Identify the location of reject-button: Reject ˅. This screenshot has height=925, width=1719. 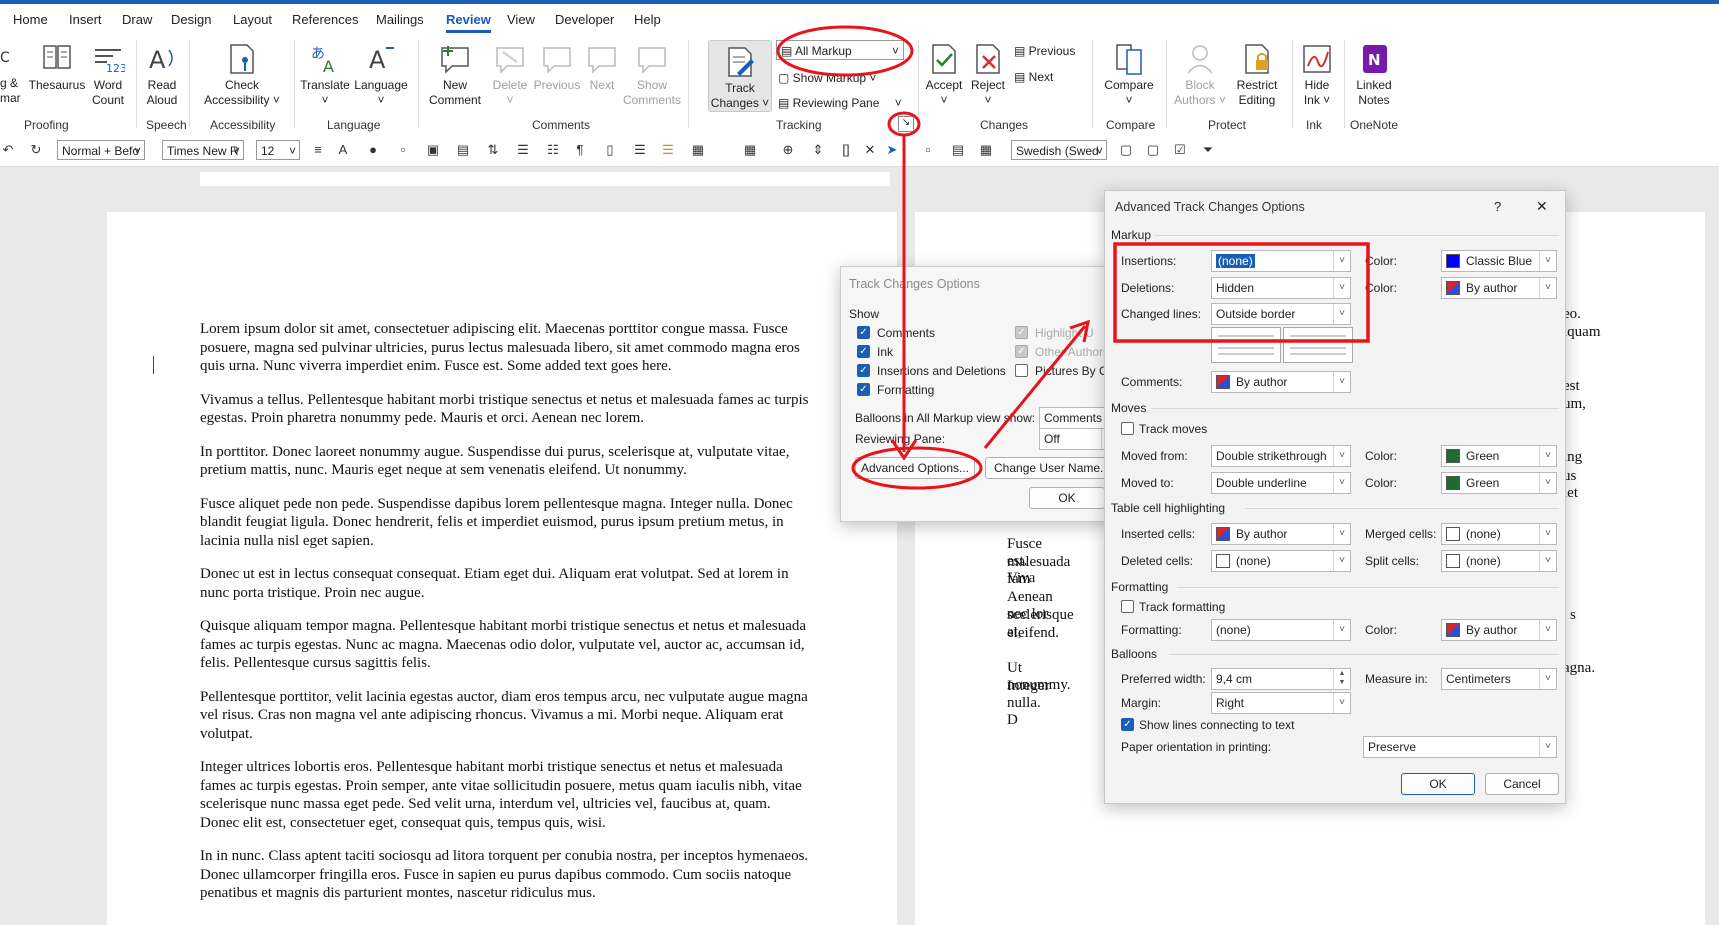
(988, 75).